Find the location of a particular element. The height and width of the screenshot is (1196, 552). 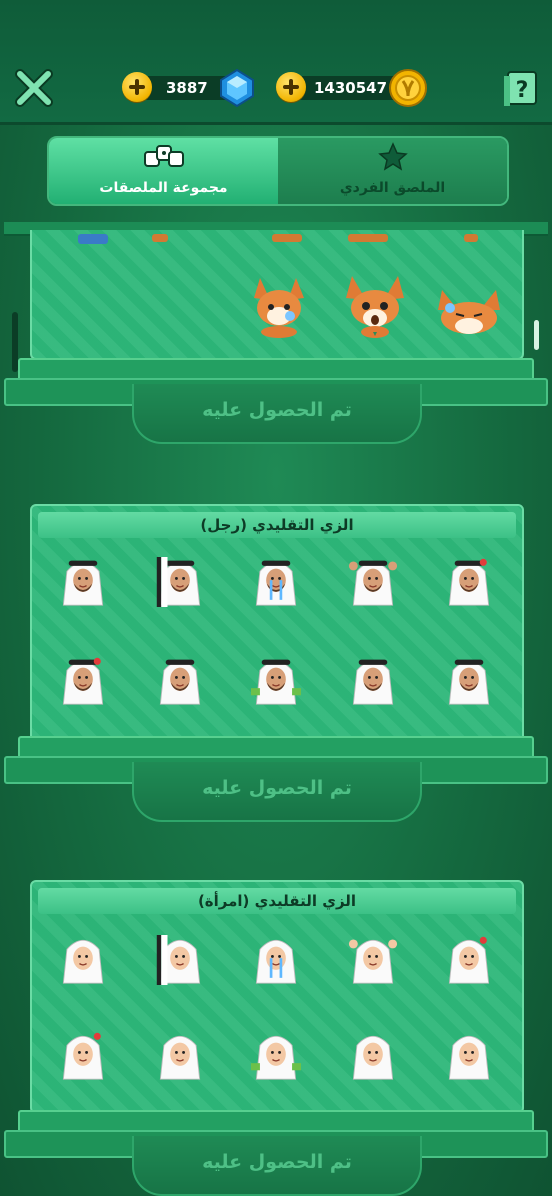

close-button is located at coordinates (34, 88).